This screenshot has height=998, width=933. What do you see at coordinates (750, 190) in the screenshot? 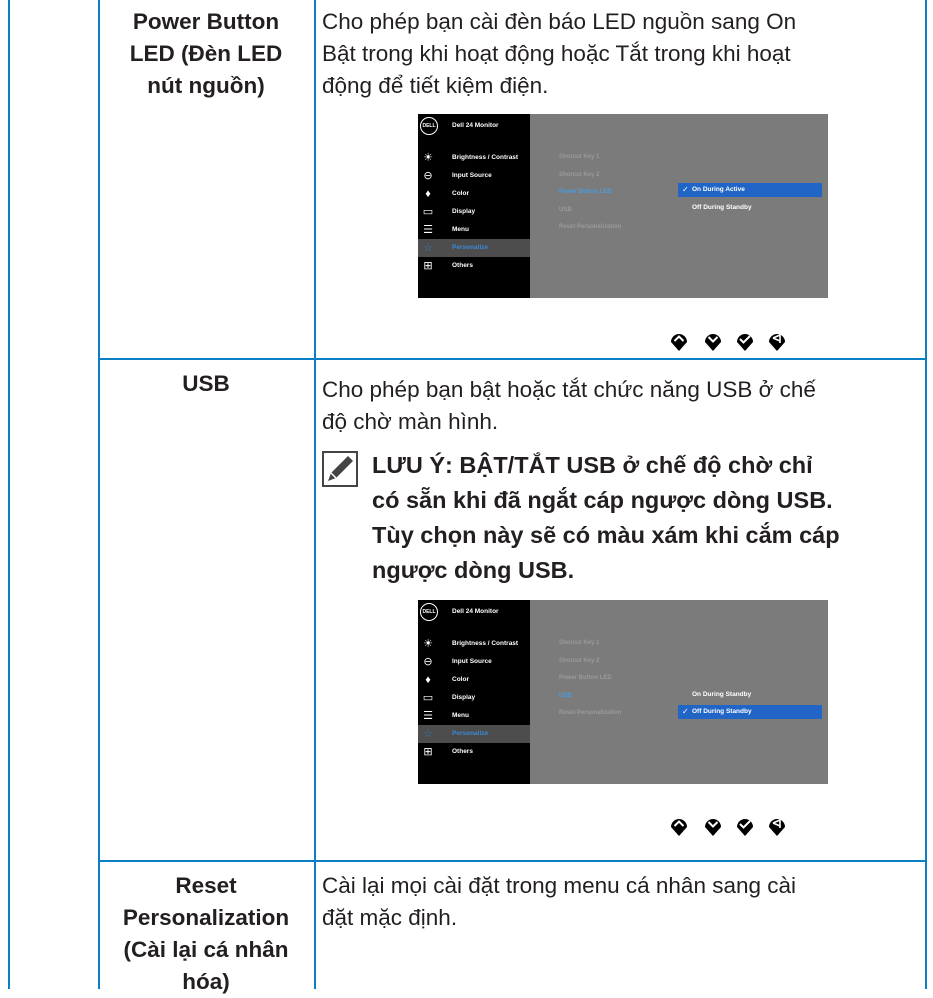
I see `osd-option-selected: ✓ On During Active` at bounding box center [750, 190].